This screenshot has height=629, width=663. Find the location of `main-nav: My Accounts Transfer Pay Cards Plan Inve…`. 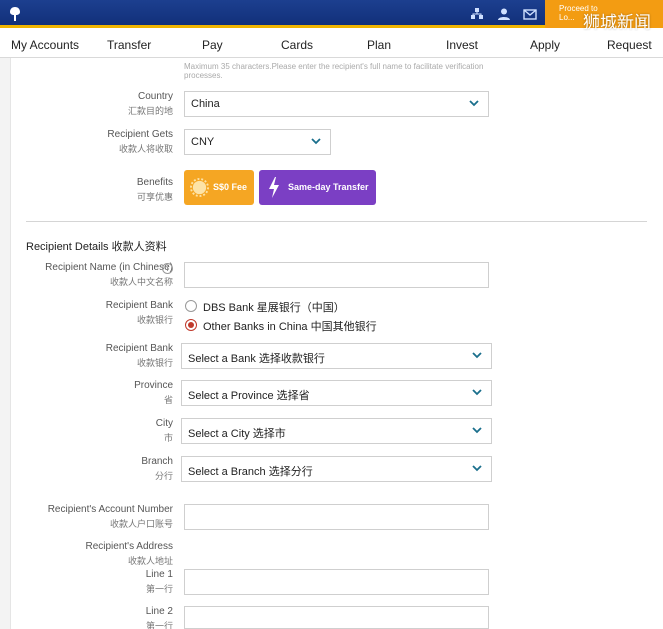

main-nav: My Accounts Transfer Pay Cards Plan Inve… is located at coordinates (331, 44).